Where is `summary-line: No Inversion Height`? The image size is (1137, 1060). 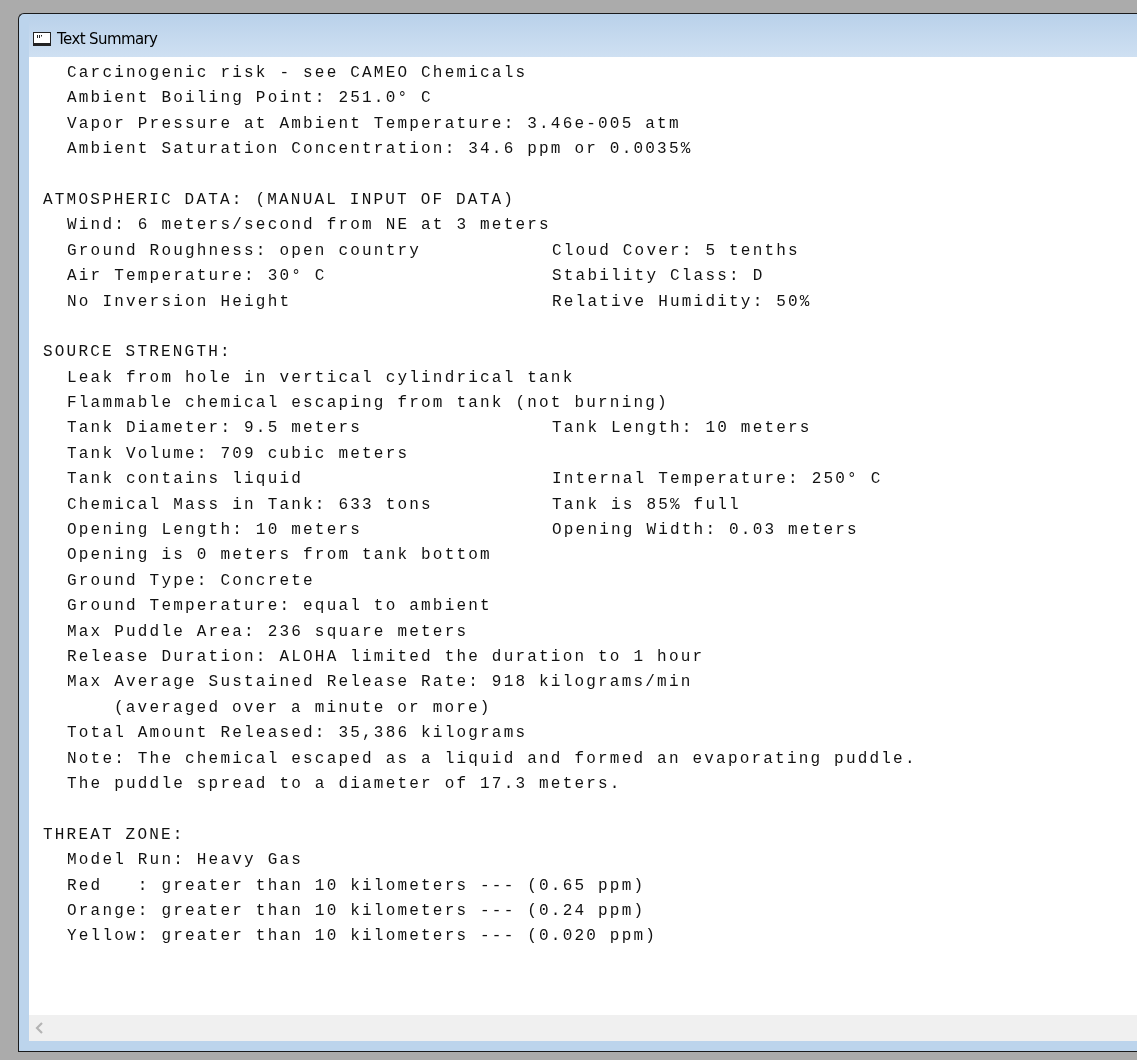 summary-line: No Inversion Height is located at coordinates (180, 302).